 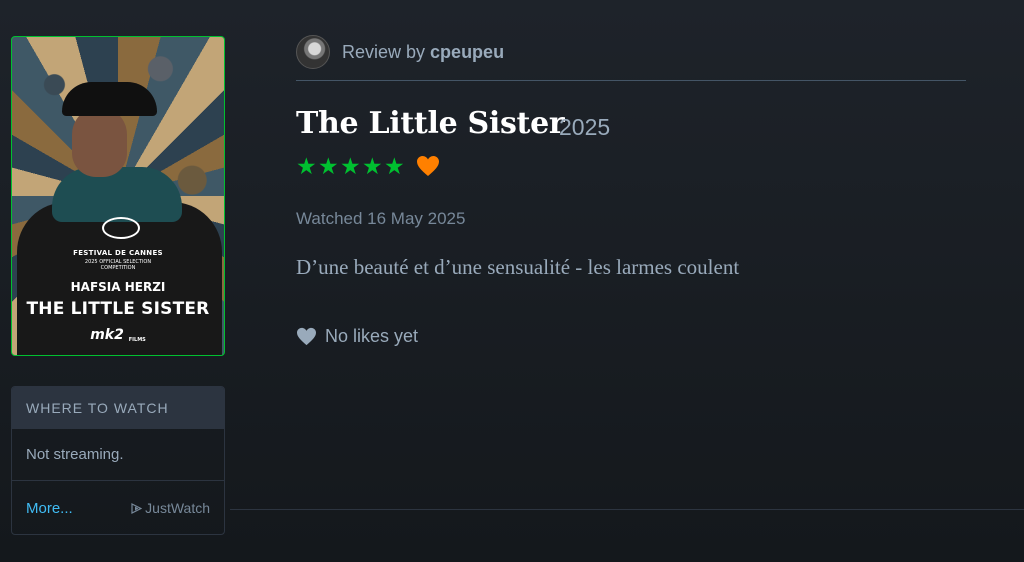 What do you see at coordinates (118, 287) in the screenshot?
I see `poster-director: HAFSIA HERZI` at bounding box center [118, 287].